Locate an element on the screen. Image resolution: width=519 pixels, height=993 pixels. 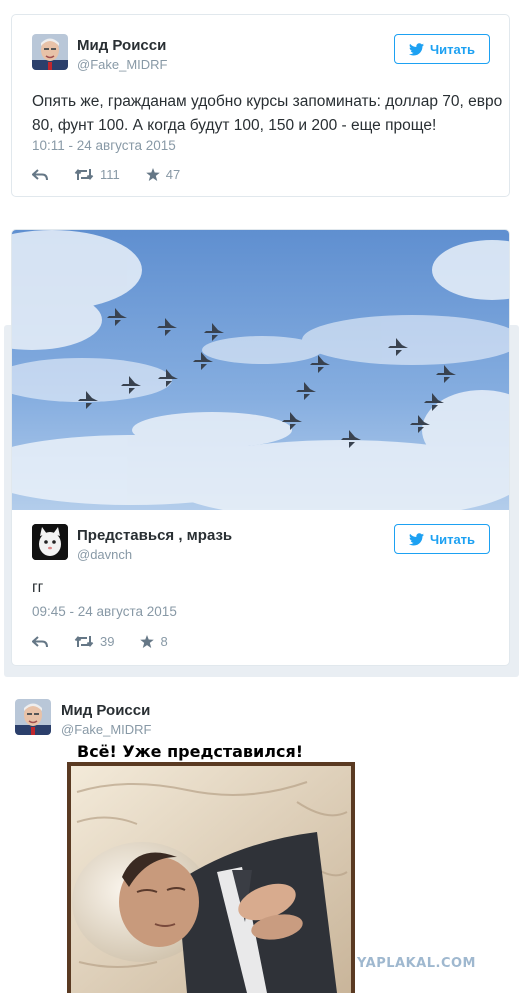
favorite-count: 8 is located at coordinates (164, 641).